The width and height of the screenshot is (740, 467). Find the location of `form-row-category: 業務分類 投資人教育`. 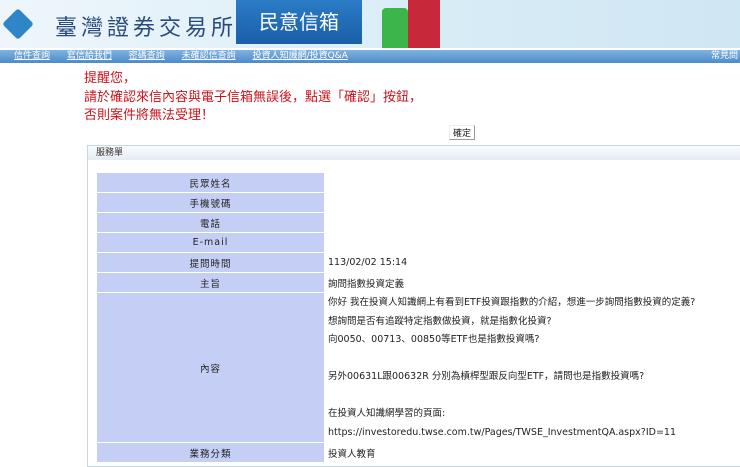

form-row-category: 業務分類 投資人教育 is located at coordinates (418, 452).